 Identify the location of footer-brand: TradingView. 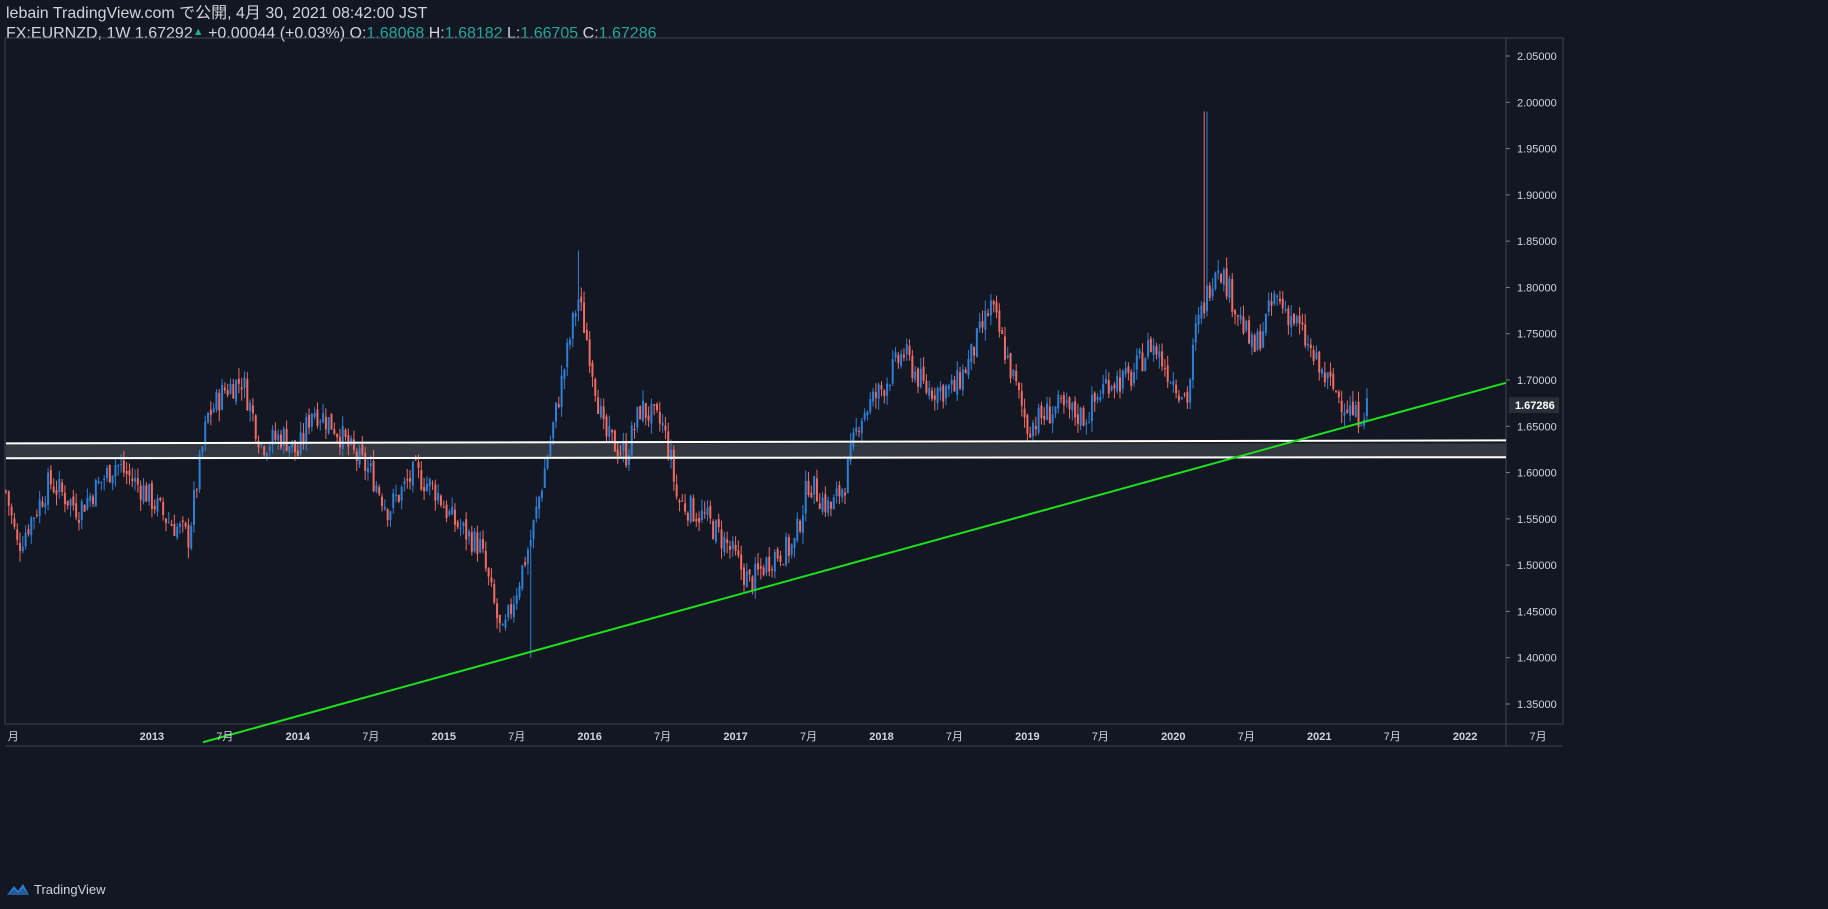
(56, 889).